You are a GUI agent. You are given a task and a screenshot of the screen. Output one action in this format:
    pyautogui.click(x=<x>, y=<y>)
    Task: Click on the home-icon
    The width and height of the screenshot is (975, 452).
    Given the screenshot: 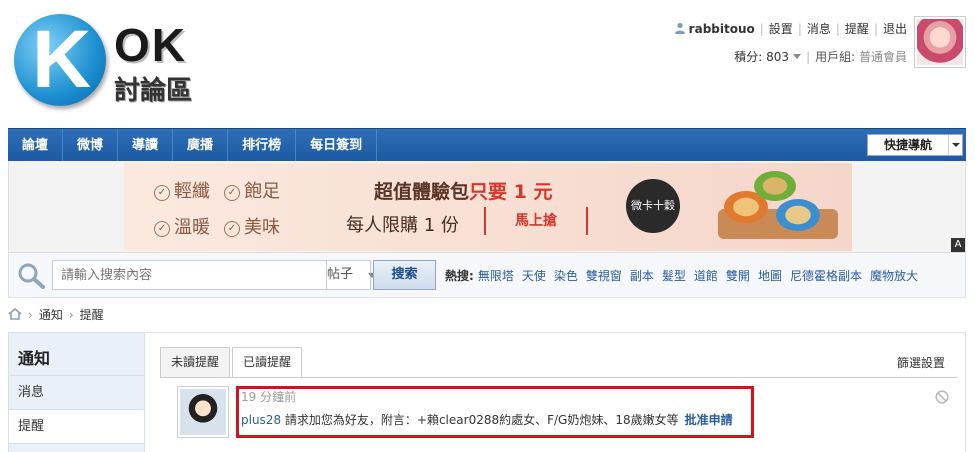 What is the action you would take?
    pyautogui.click(x=15, y=314)
    